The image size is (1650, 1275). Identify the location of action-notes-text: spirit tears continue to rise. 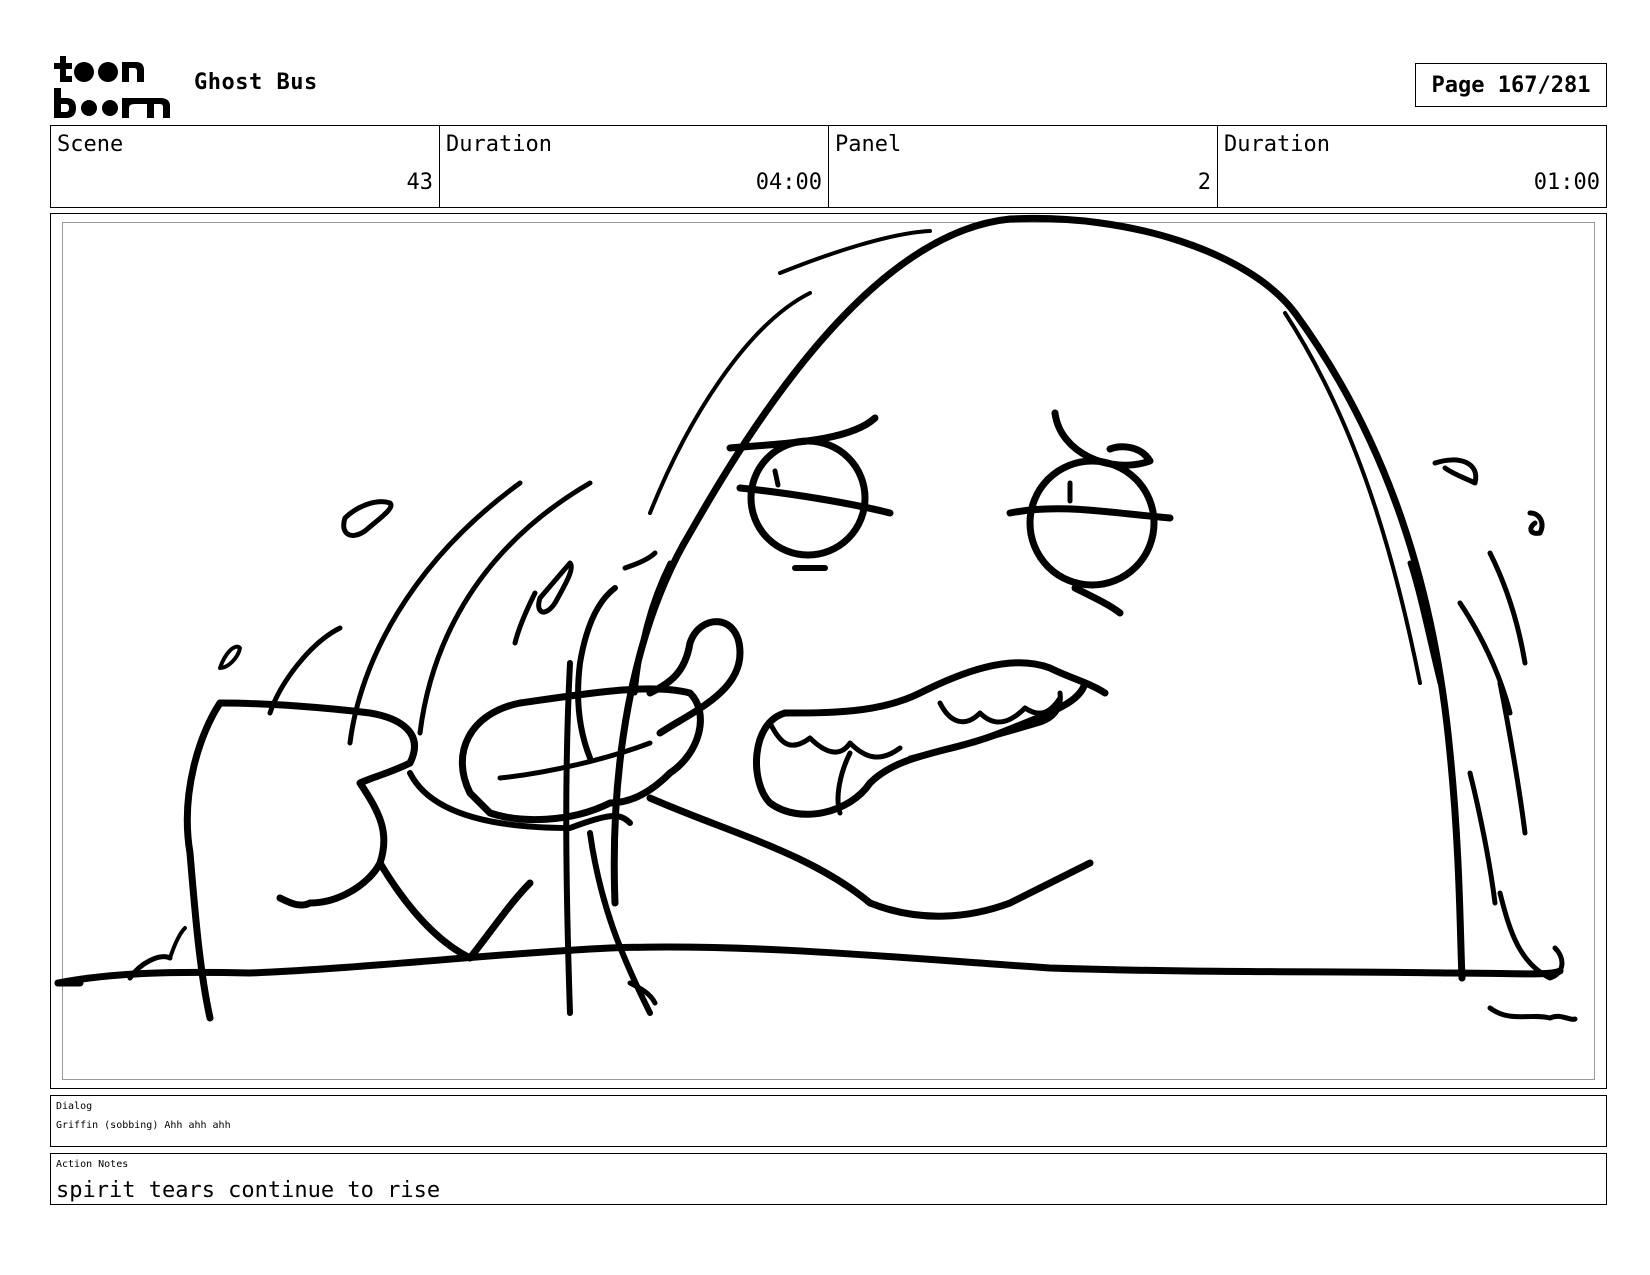
(248, 1190).